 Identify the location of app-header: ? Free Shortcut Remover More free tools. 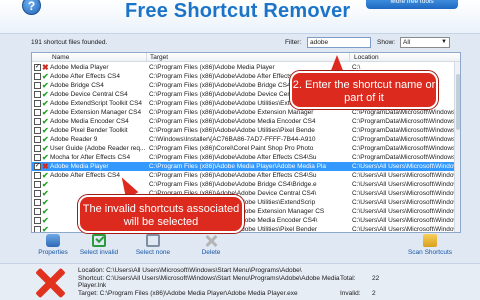
(240, 17).